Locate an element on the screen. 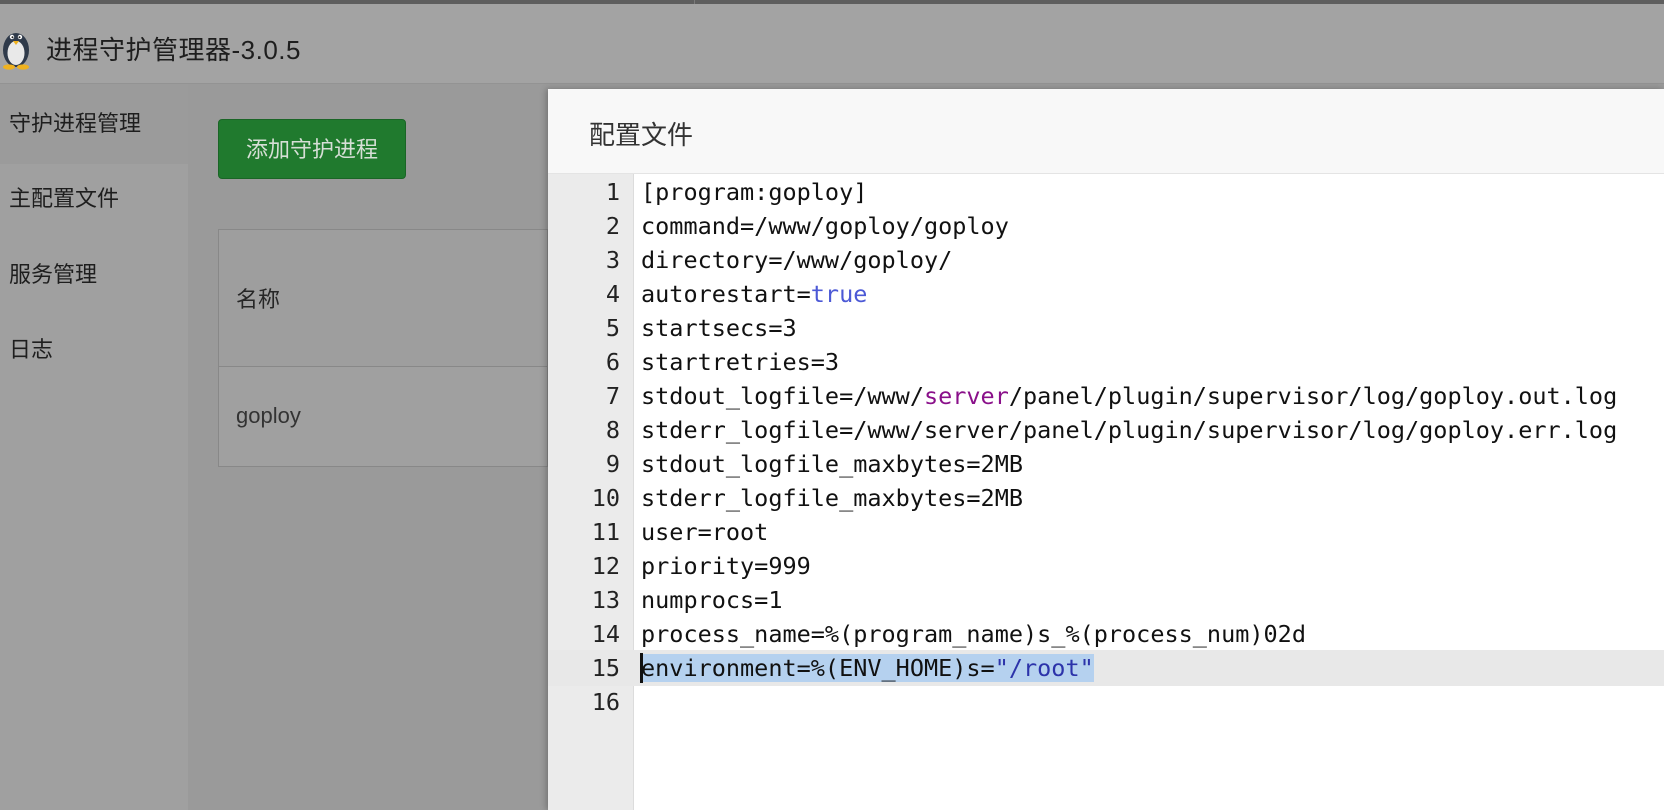 This screenshot has width=1664, height=810. code-line: 3 directory=/www/goploy/ is located at coordinates (1106, 260).